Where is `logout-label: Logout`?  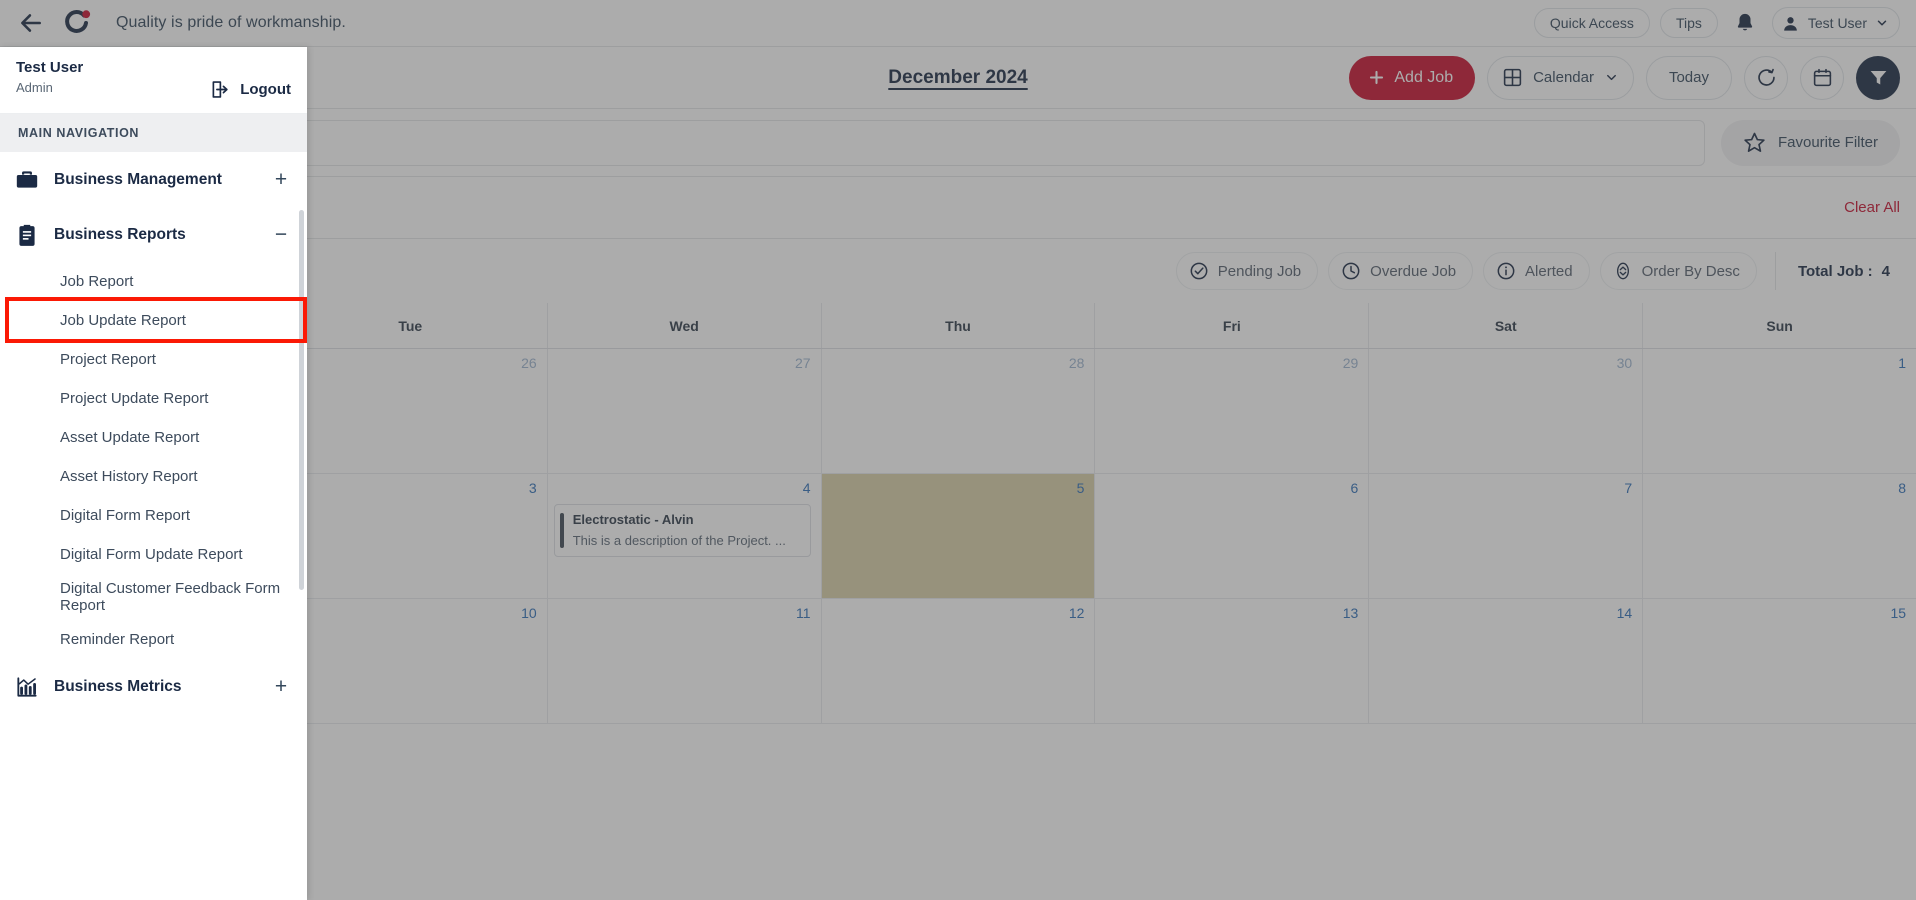
logout-label: Logout is located at coordinates (265, 89).